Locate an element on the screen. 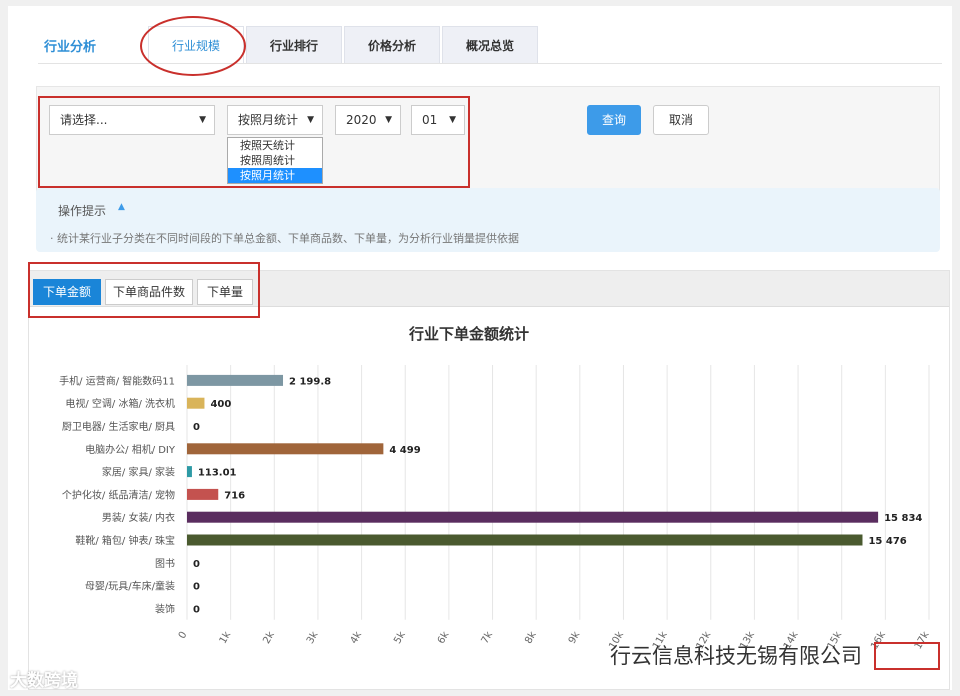 The image size is (960, 696). tab-overview: 概况总览 is located at coordinates (490, 45).